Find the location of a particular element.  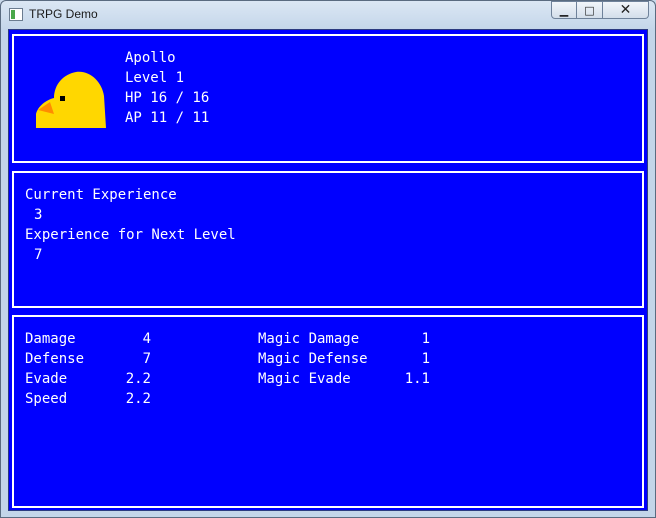

app-icon is located at coordinates (16, 14).